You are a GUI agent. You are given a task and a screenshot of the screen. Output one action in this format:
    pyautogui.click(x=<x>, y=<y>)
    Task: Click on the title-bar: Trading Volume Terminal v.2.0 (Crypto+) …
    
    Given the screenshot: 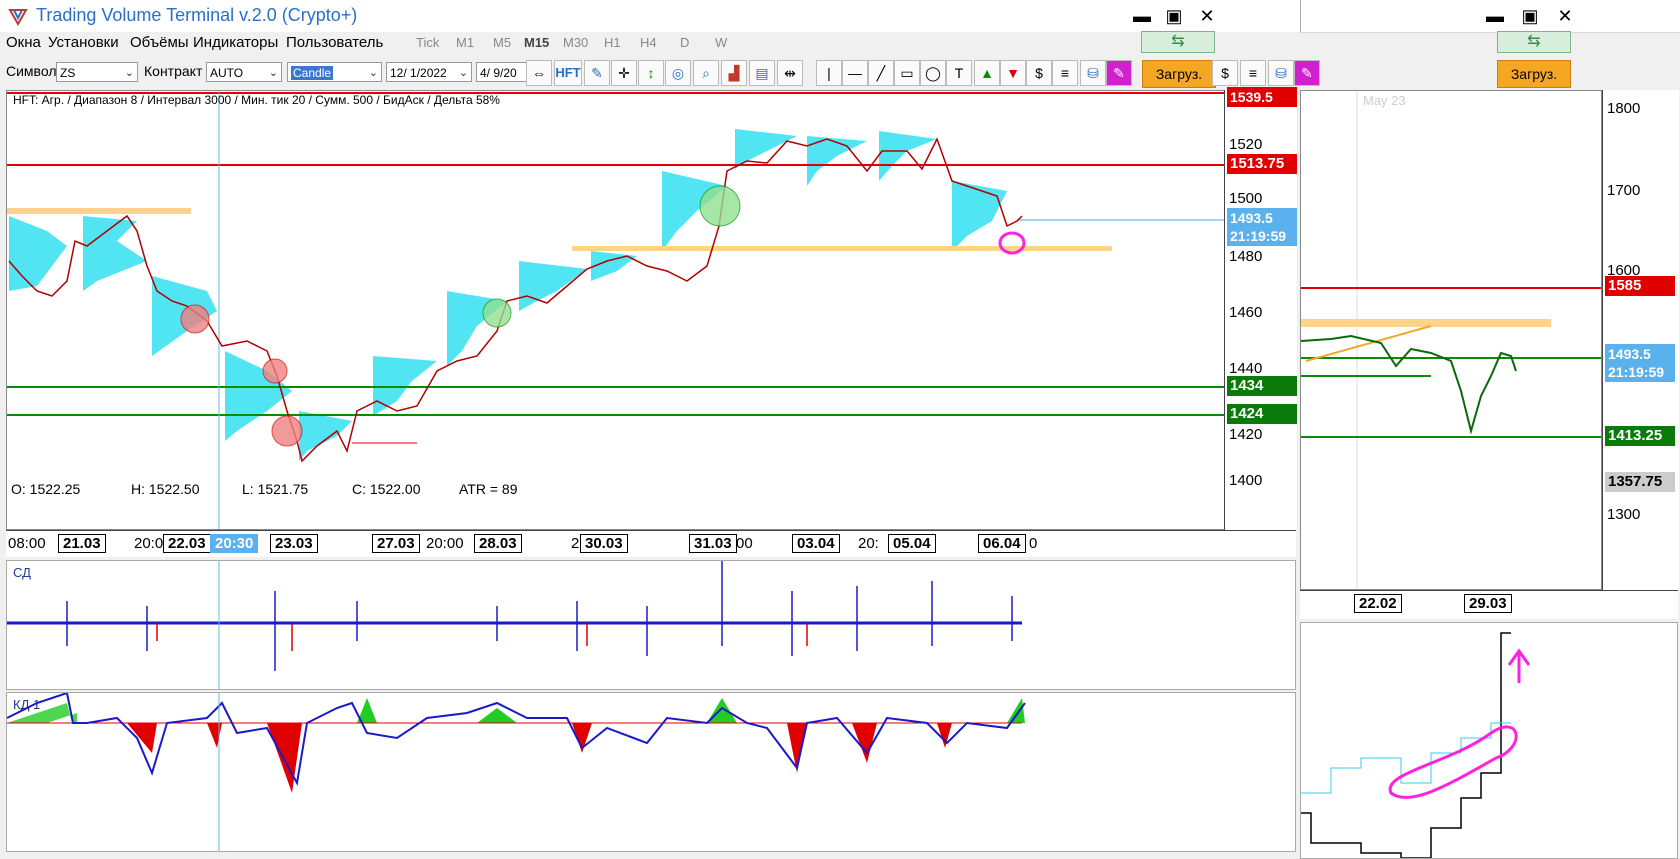 What is the action you would take?
    pyautogui.click(x=650, y=16)
    